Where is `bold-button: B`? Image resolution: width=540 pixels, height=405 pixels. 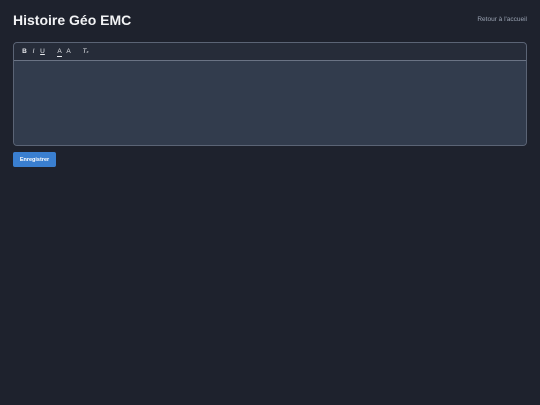 bold-button: B is located at coordinates (24, 52).